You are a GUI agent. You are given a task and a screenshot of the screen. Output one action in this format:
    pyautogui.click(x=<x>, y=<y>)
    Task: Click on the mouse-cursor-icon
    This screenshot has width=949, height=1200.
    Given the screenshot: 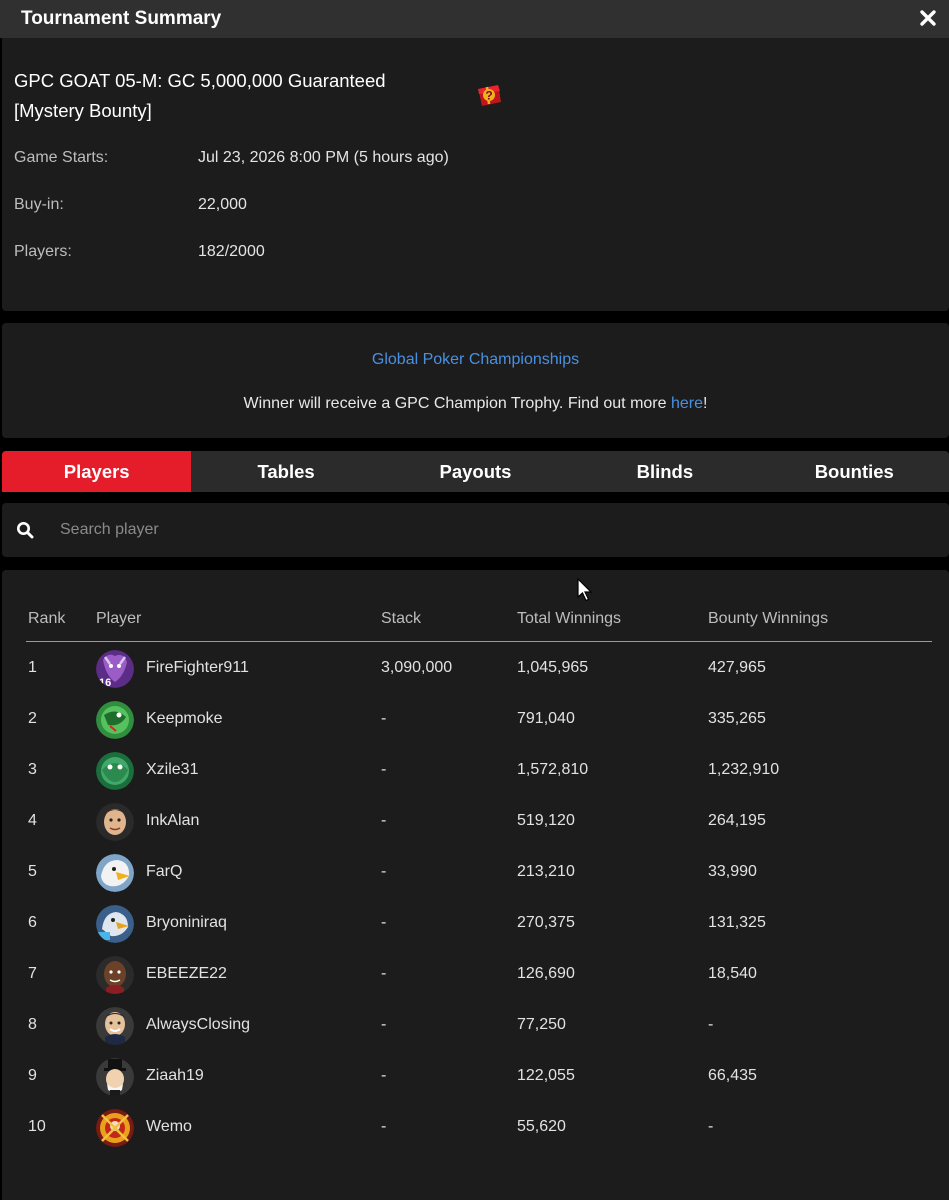 What is the action you would take?
    pyautogui.click(x=585, y=590)
    